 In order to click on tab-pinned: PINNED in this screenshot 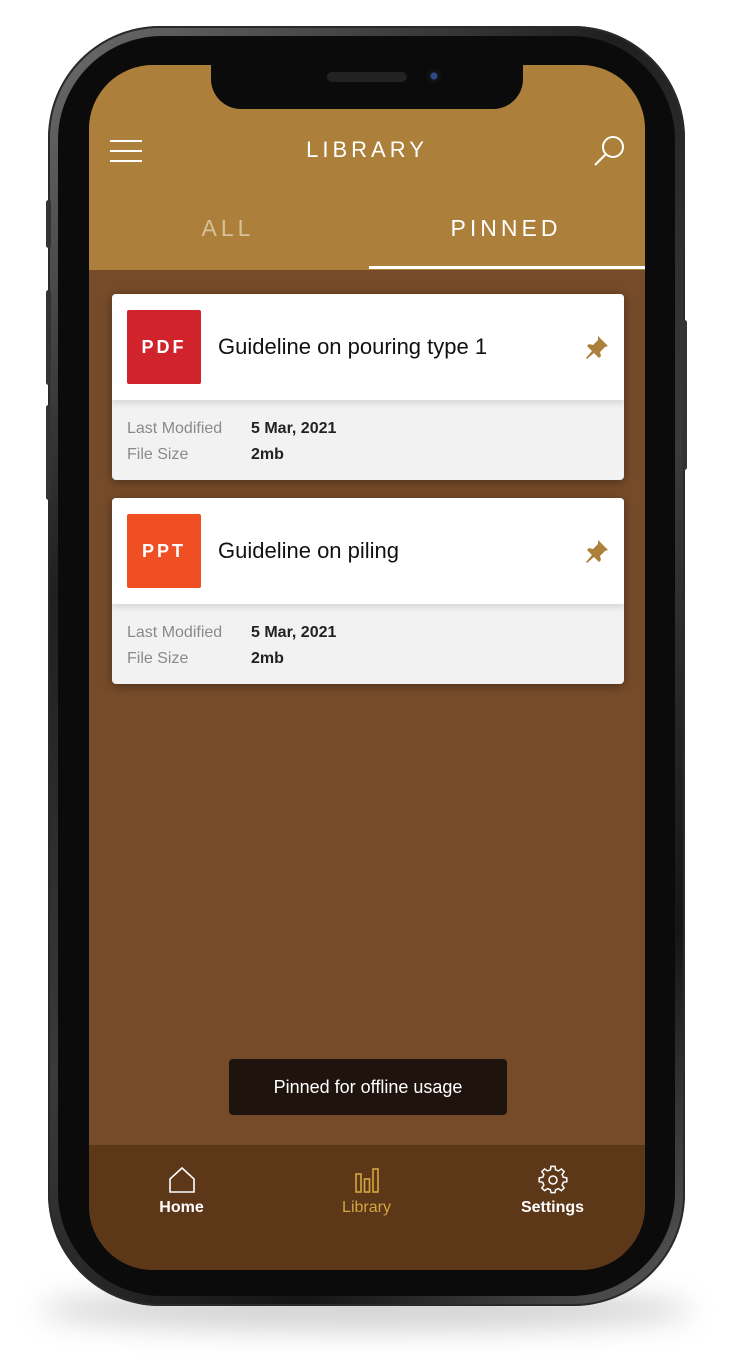, I will do `click(506, 241)`.